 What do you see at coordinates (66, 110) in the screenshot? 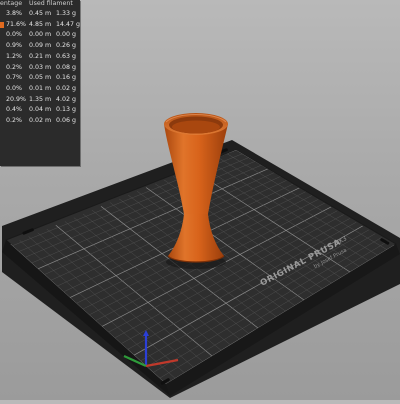
I see `row-weight: 0.13 g` at bounding box center [66, 110].